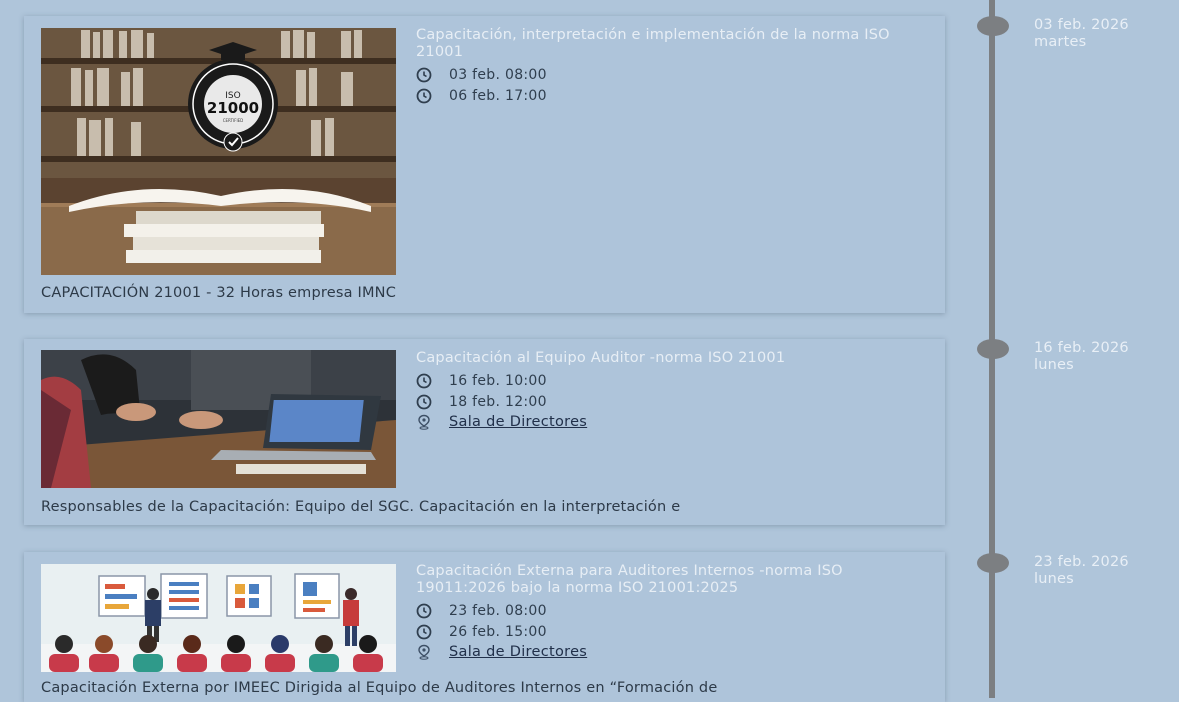  Describe the element at coordinates (233, 108) in the screenshot. I see `badge-number-text: 21000` at that location.